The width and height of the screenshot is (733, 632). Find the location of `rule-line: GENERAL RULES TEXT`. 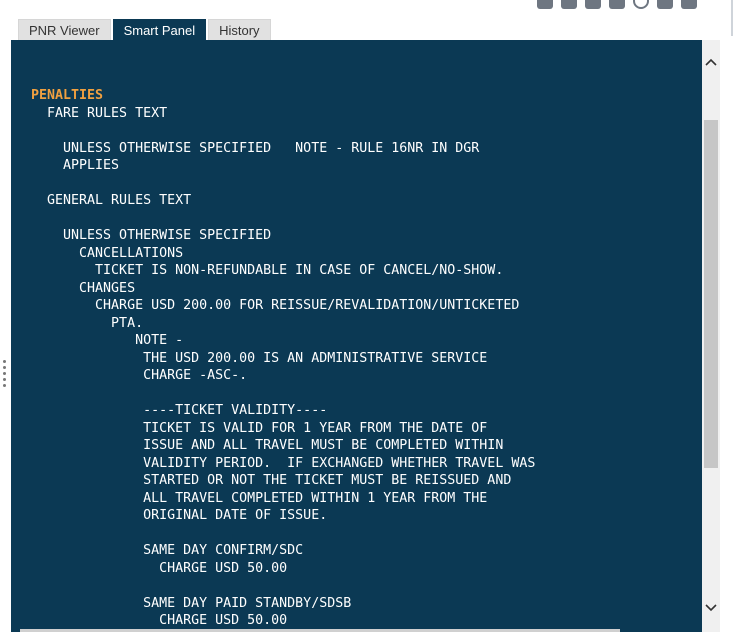

rule-line: GENERAL RULES TEXT is located at coordinates (119, 200).